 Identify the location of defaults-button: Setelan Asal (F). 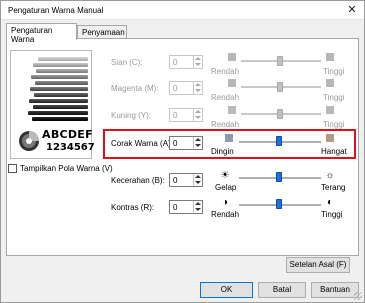
(318, 265).